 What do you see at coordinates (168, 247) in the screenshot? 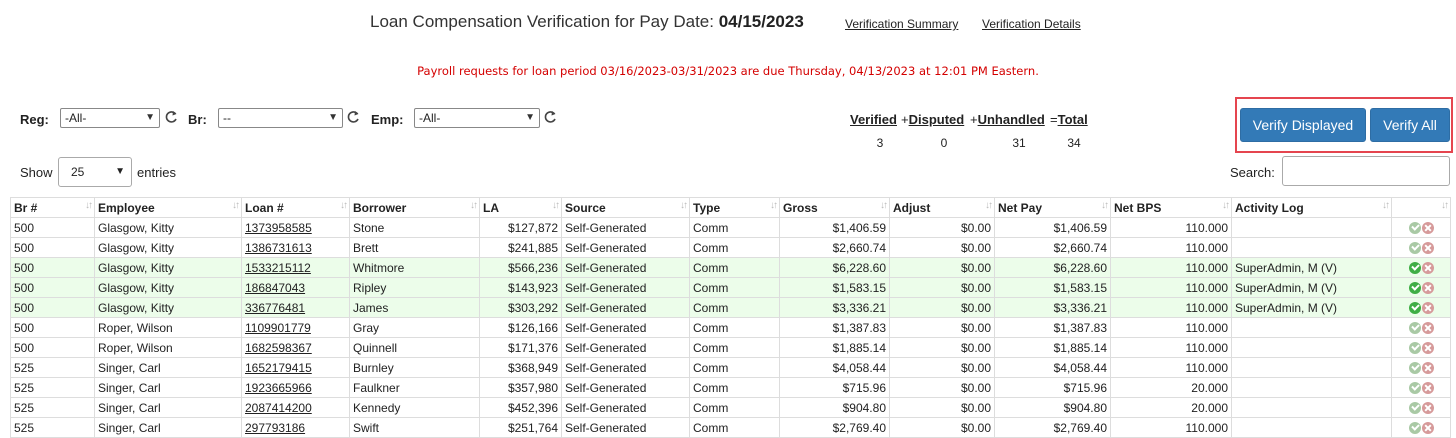
I see `cell-employee: Glasgow, Kitty` at bounding box center [168, 247].